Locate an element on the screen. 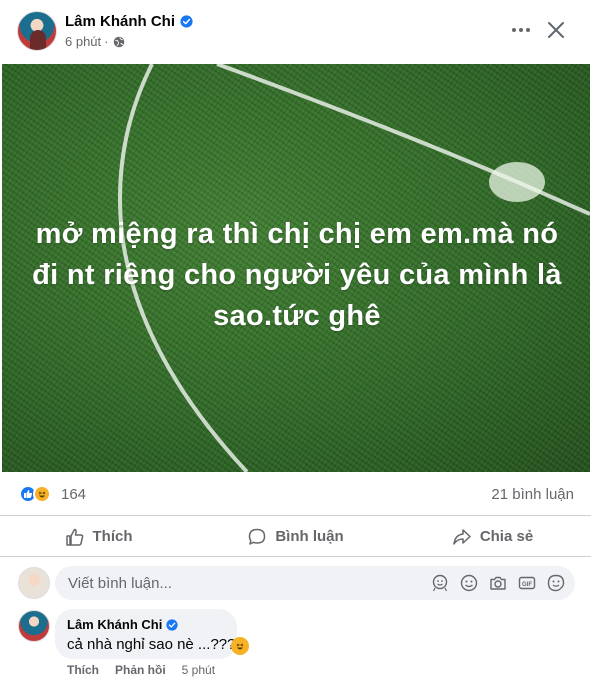 This screenshot has height=691, width=591. sticker-button is located at coordinates (556, 583).